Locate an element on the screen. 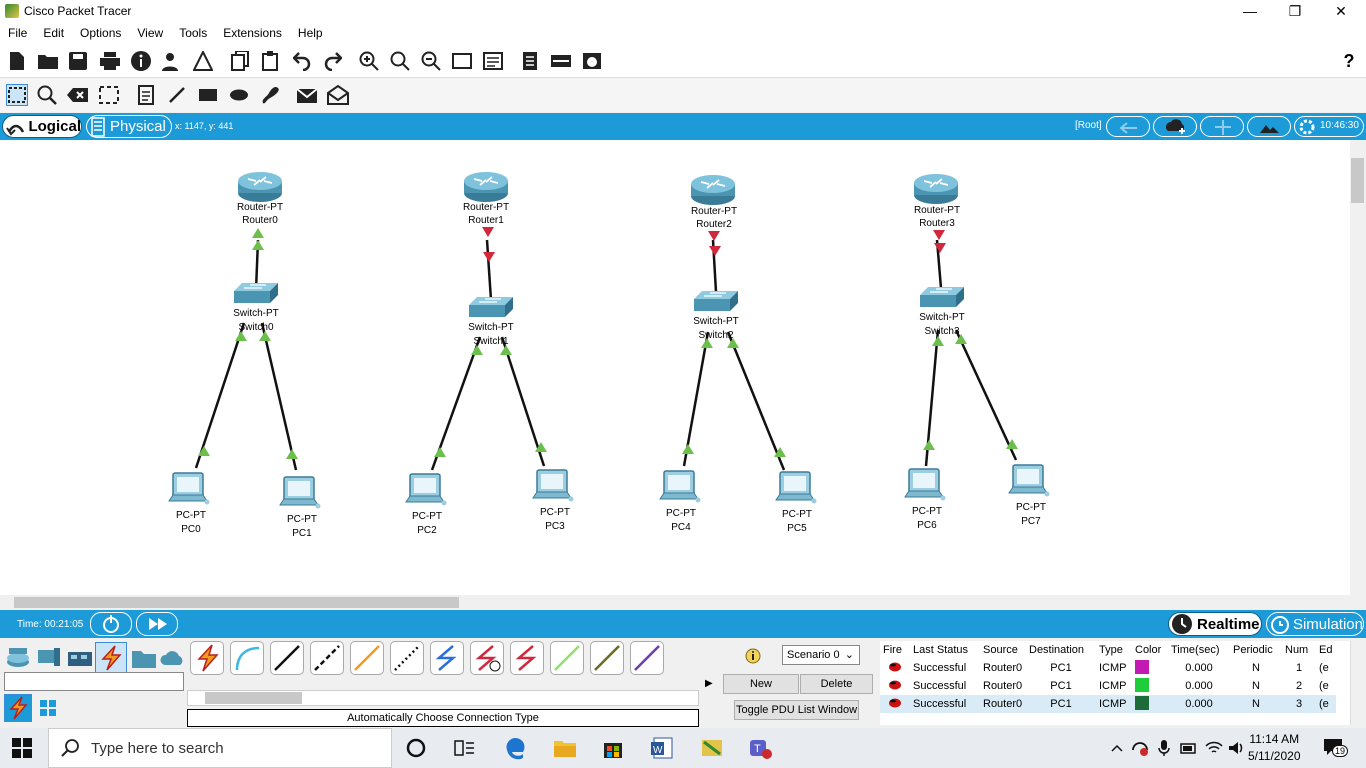 The width and height of the screenshot is (1366, 768). show-hidden-icons-chevron-icon is located at coordinates (1117, 748).